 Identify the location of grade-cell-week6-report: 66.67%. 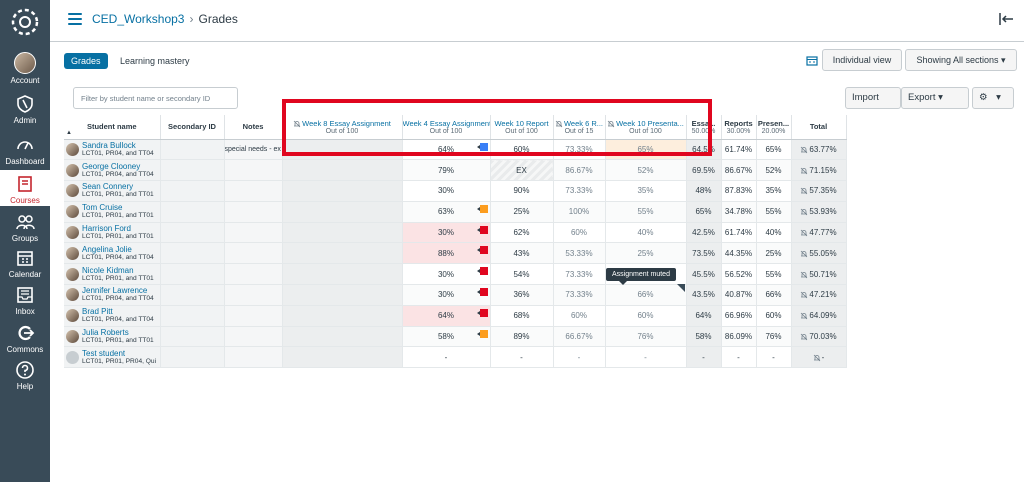
(579, 337).